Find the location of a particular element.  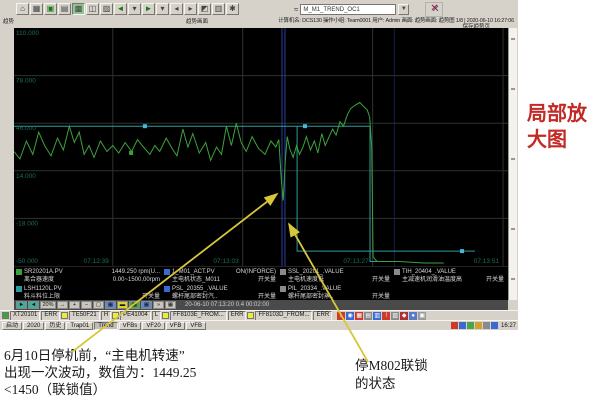

overview-icon: ▦ is located at coordinates (36, 8).